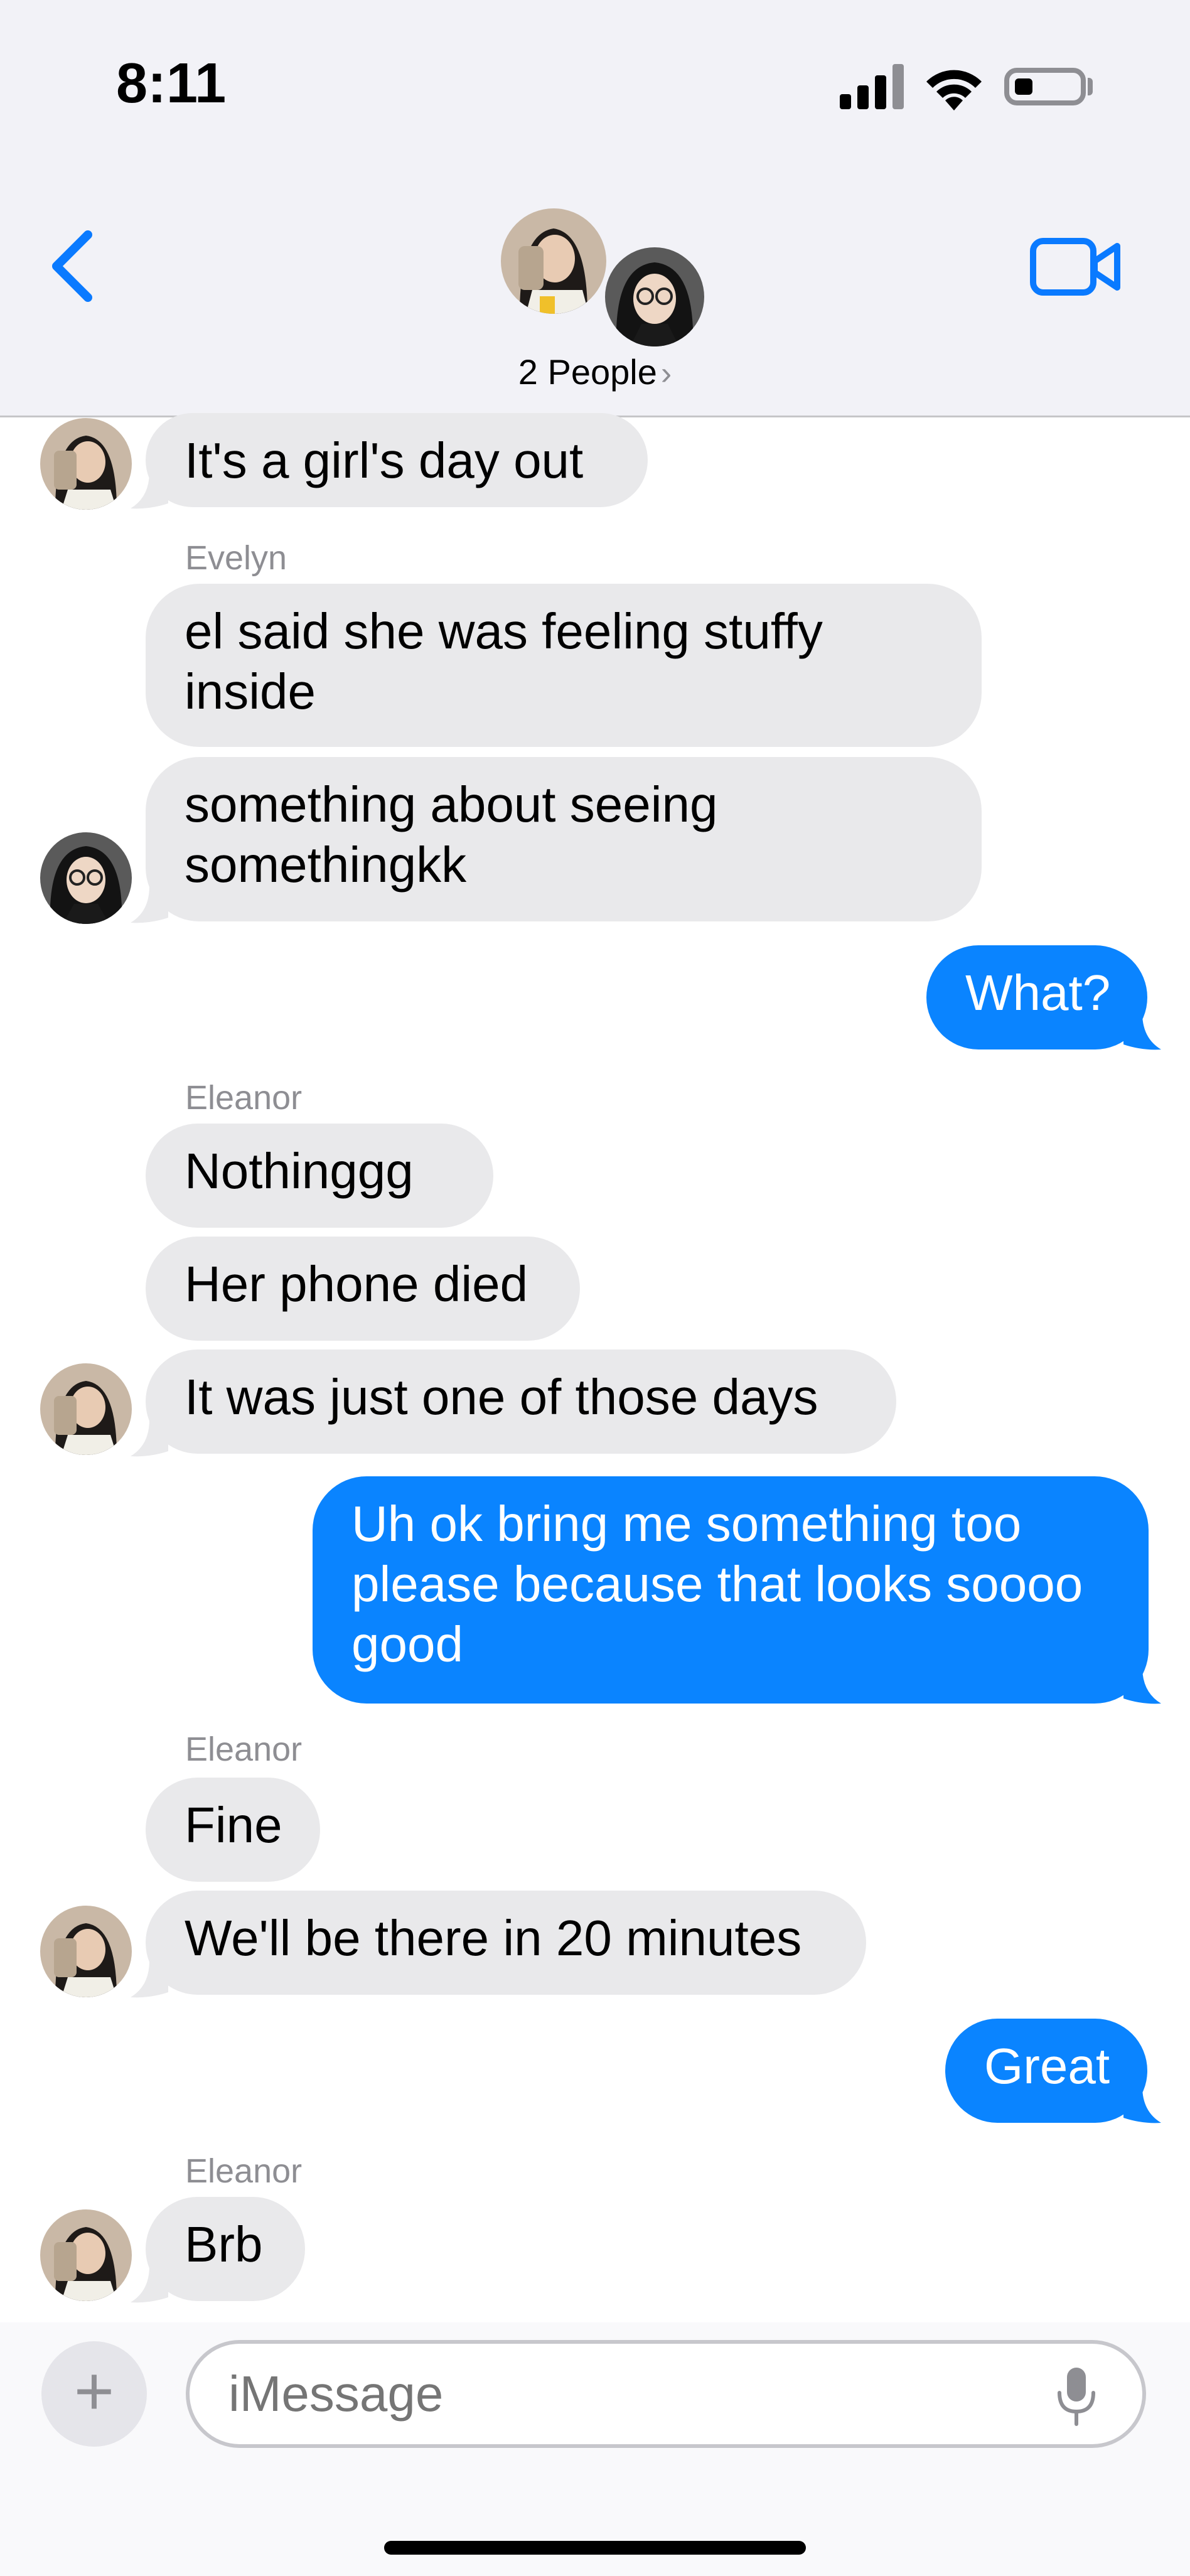 This screenshot has height=2576, width=1190. Describe the element at coordinates (233, 1830) in the screenshot. I see `message-bubble-incoming: Fine` at that location.